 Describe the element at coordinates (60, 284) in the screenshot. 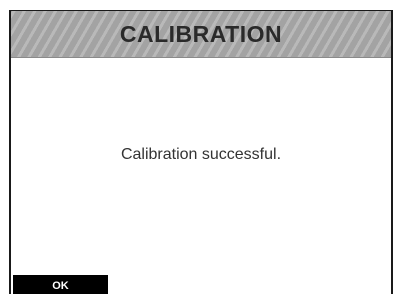

I see `ok-button: OK` at that location.